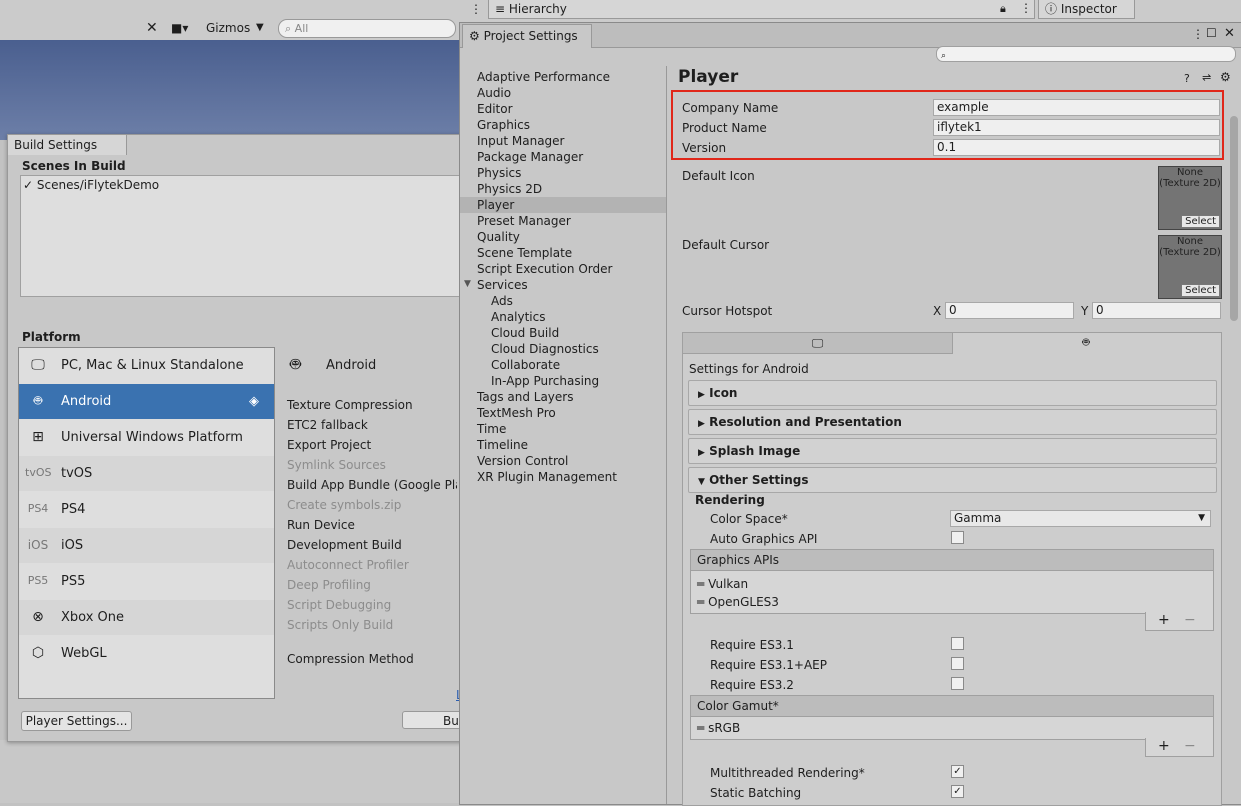  I want to click on platform-label-pc: PC, Mac & Linux Standalone, so click(152, 365).